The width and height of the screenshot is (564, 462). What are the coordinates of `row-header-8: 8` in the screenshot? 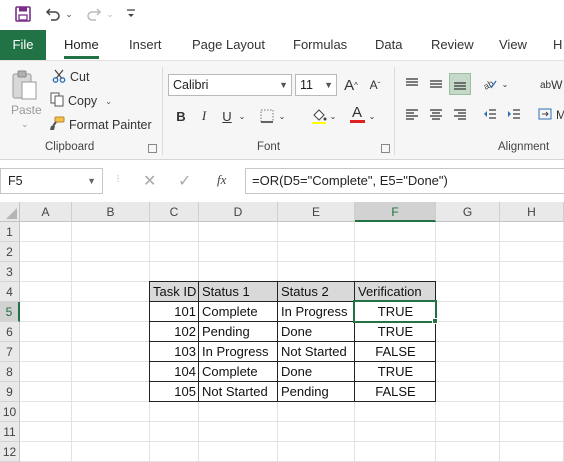 It's located at (10, 372).